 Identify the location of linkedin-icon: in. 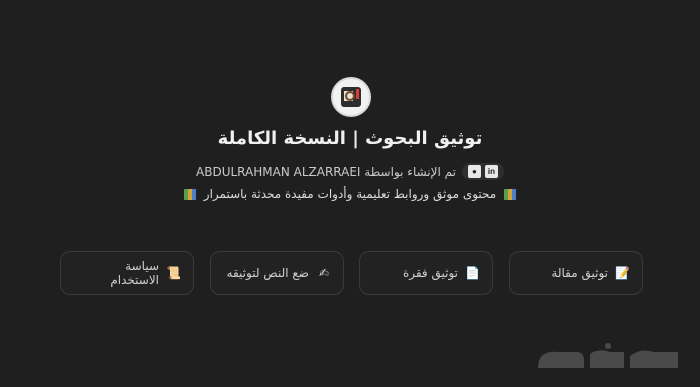
(491, 171).